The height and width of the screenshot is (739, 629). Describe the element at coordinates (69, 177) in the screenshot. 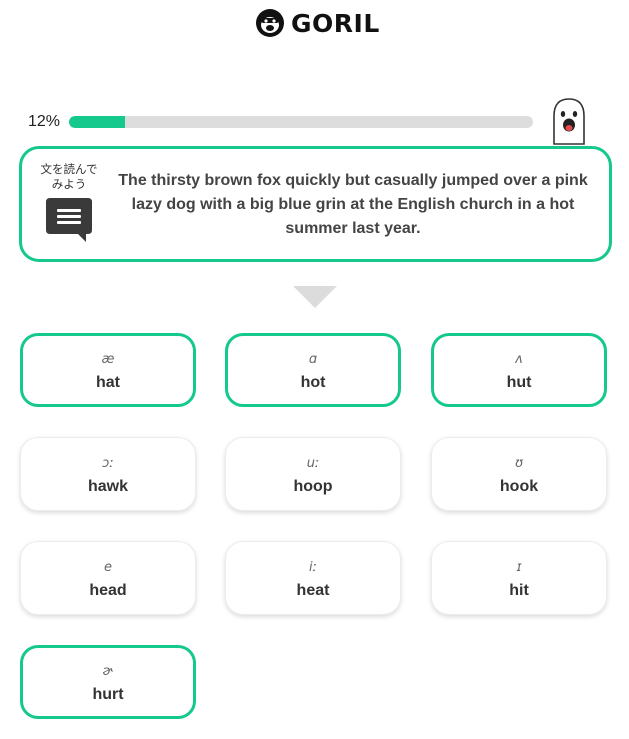

I see `read-instruction: 文を読んでみよう` at that location.